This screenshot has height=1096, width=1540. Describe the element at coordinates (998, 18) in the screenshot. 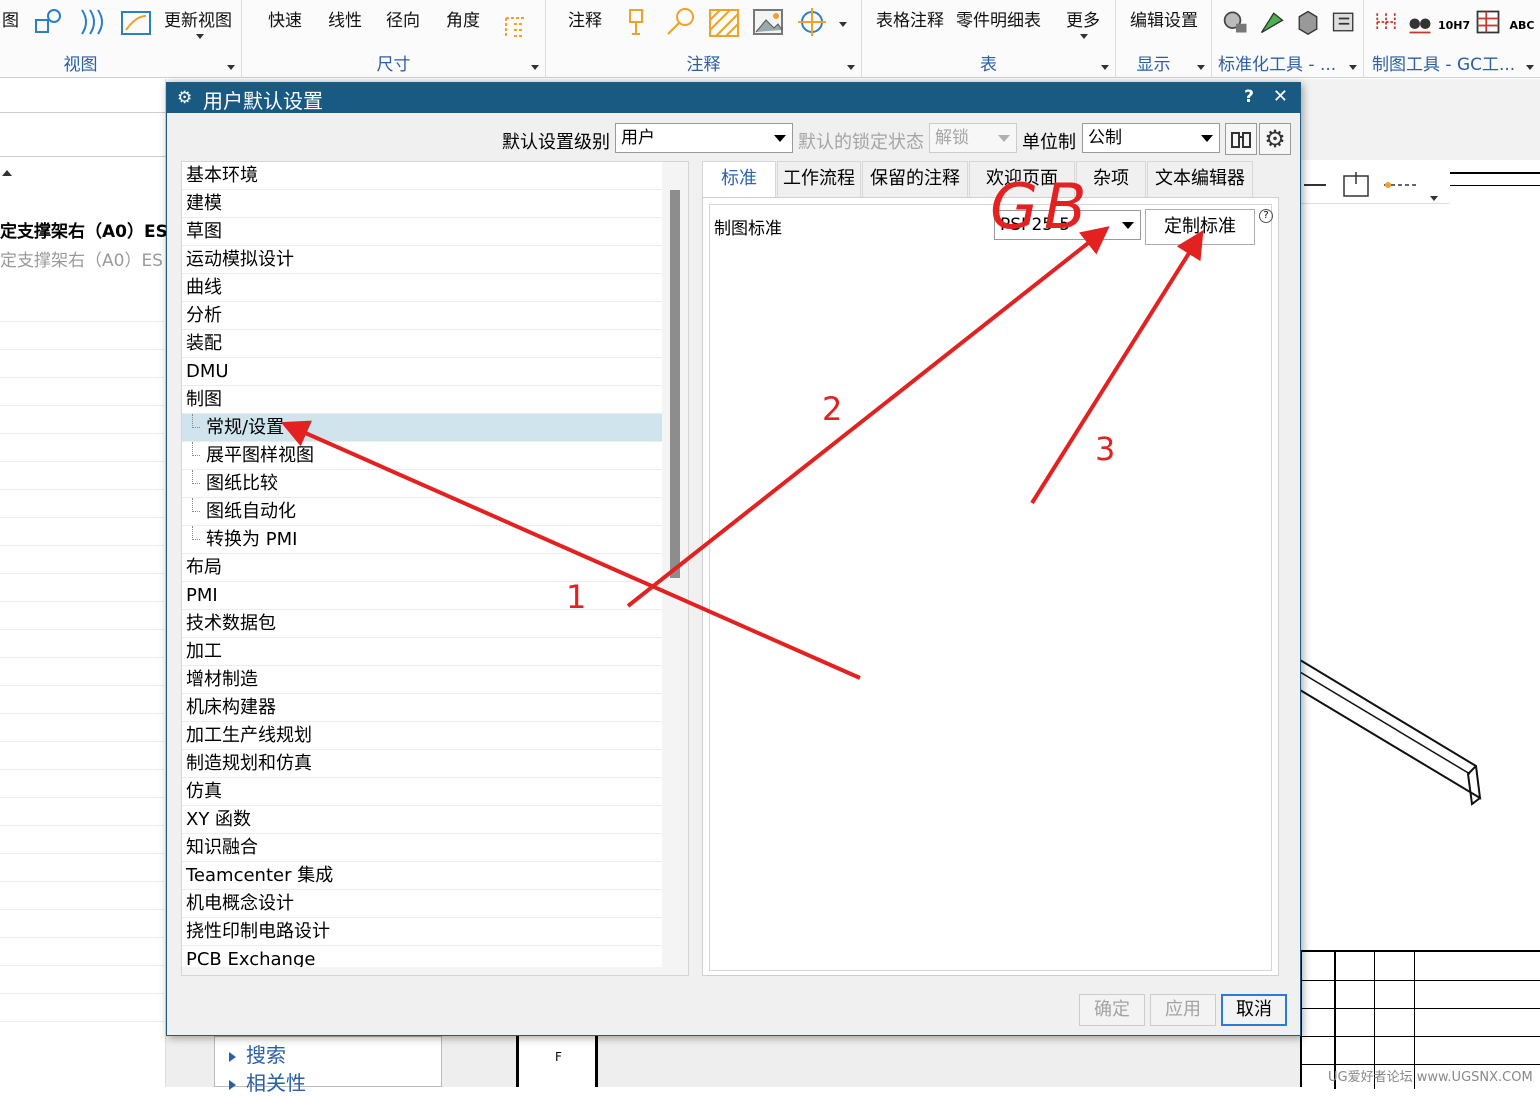

I see `parts-list-button: 零件明细表` at that location.